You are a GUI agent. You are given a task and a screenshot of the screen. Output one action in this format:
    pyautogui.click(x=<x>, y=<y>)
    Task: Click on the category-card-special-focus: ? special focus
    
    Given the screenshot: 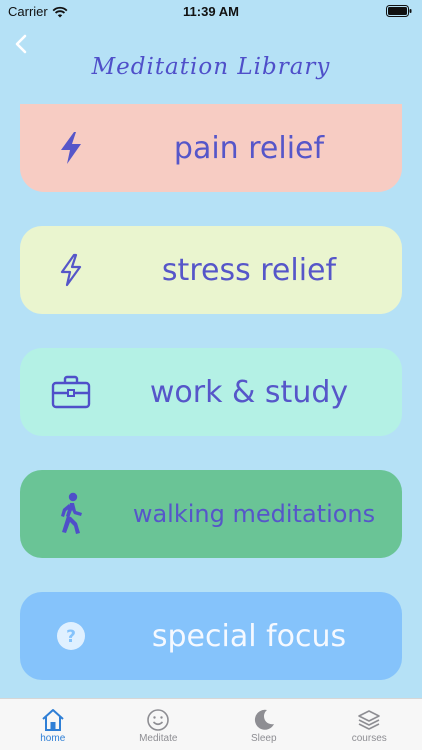 What is the action you would take?
    pyautogui.click(x=211, y=636)
    